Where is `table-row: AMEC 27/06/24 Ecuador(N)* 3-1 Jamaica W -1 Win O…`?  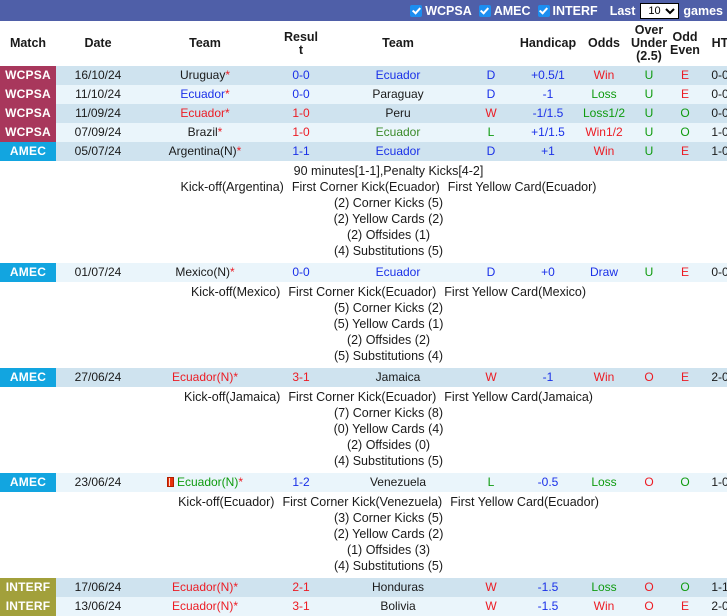 table-row: AMEC 27/06/24 Ecuador(N)* 3-1 Jamaica W -1 Win O… is located at coordinates (363, 377).